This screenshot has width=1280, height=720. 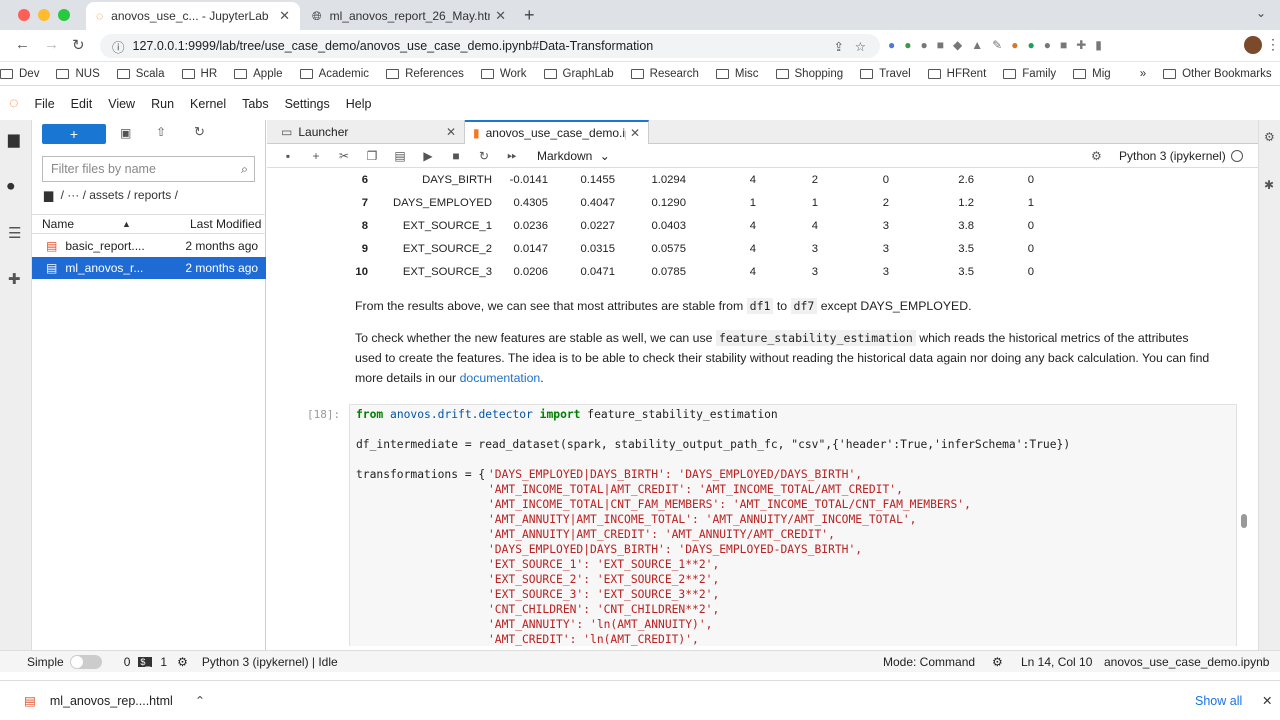 I want to click on running-icon: ⏺, so click(x=11, y=186).